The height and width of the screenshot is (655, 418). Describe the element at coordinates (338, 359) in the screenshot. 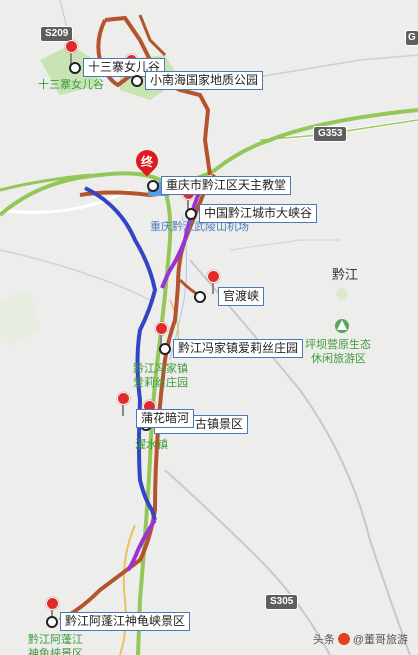

I see `map-label-pingba-line2: 休闲旅游区` at that location.